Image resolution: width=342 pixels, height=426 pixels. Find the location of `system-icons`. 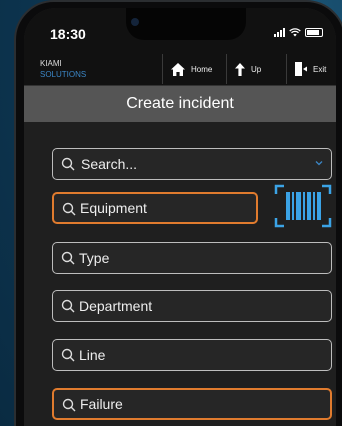

system-icons is located at coordinates (298, 32).